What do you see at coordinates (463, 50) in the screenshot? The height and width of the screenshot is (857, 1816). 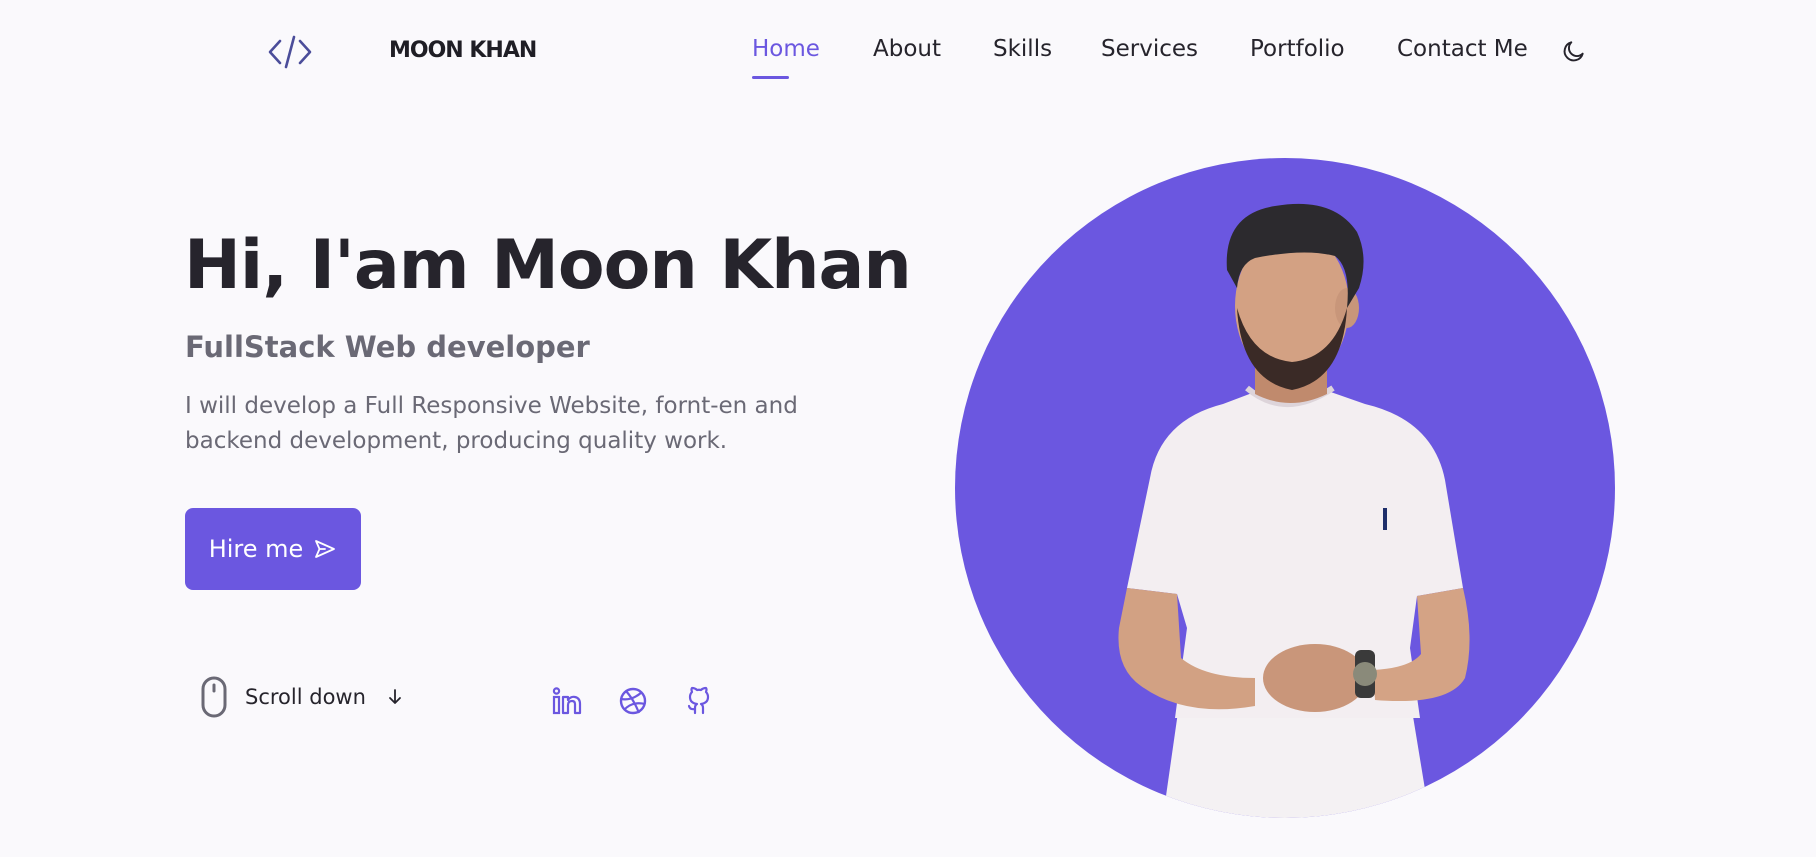 I see `brand-name: MOON KHAN` at bounding box center [463, 50].